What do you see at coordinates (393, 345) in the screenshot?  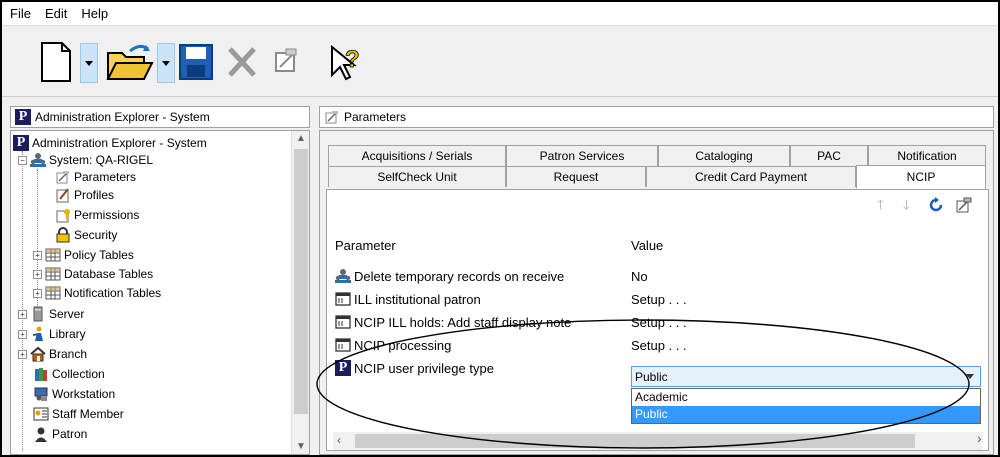 I see `table-row: NCIP processing` at bounding box center [393, 345].